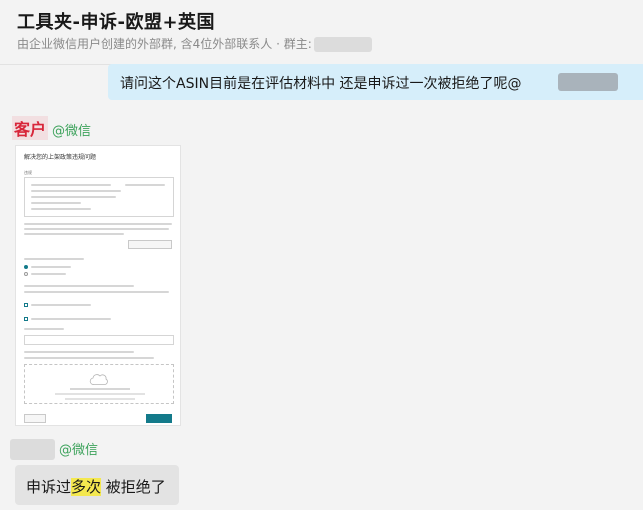  I want to click on form-screenshot-label: 违规, so click(28, 172).